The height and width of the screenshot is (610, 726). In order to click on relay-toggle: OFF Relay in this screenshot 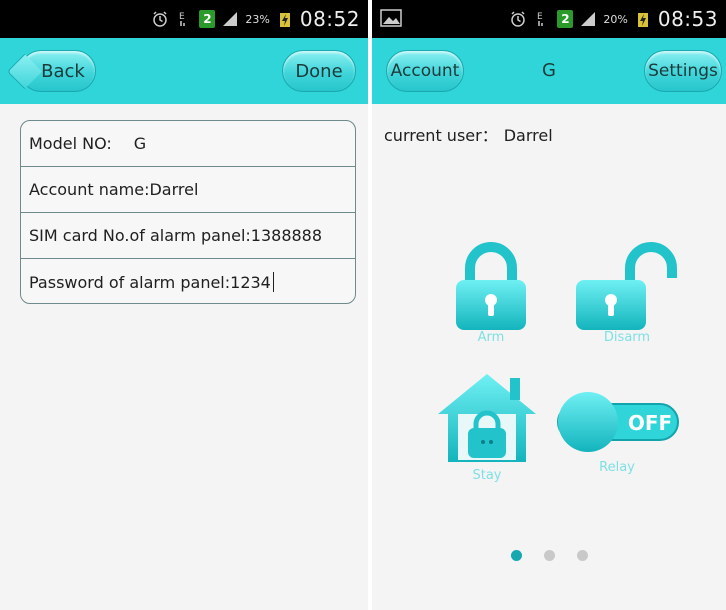, I will do `click(617, 433)`.